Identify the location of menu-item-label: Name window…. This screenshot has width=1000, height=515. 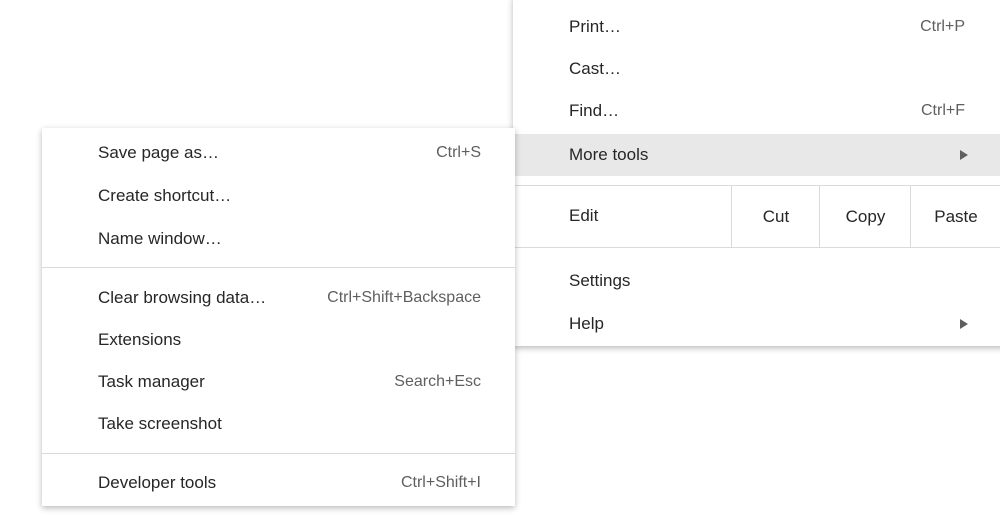
(160, 238).